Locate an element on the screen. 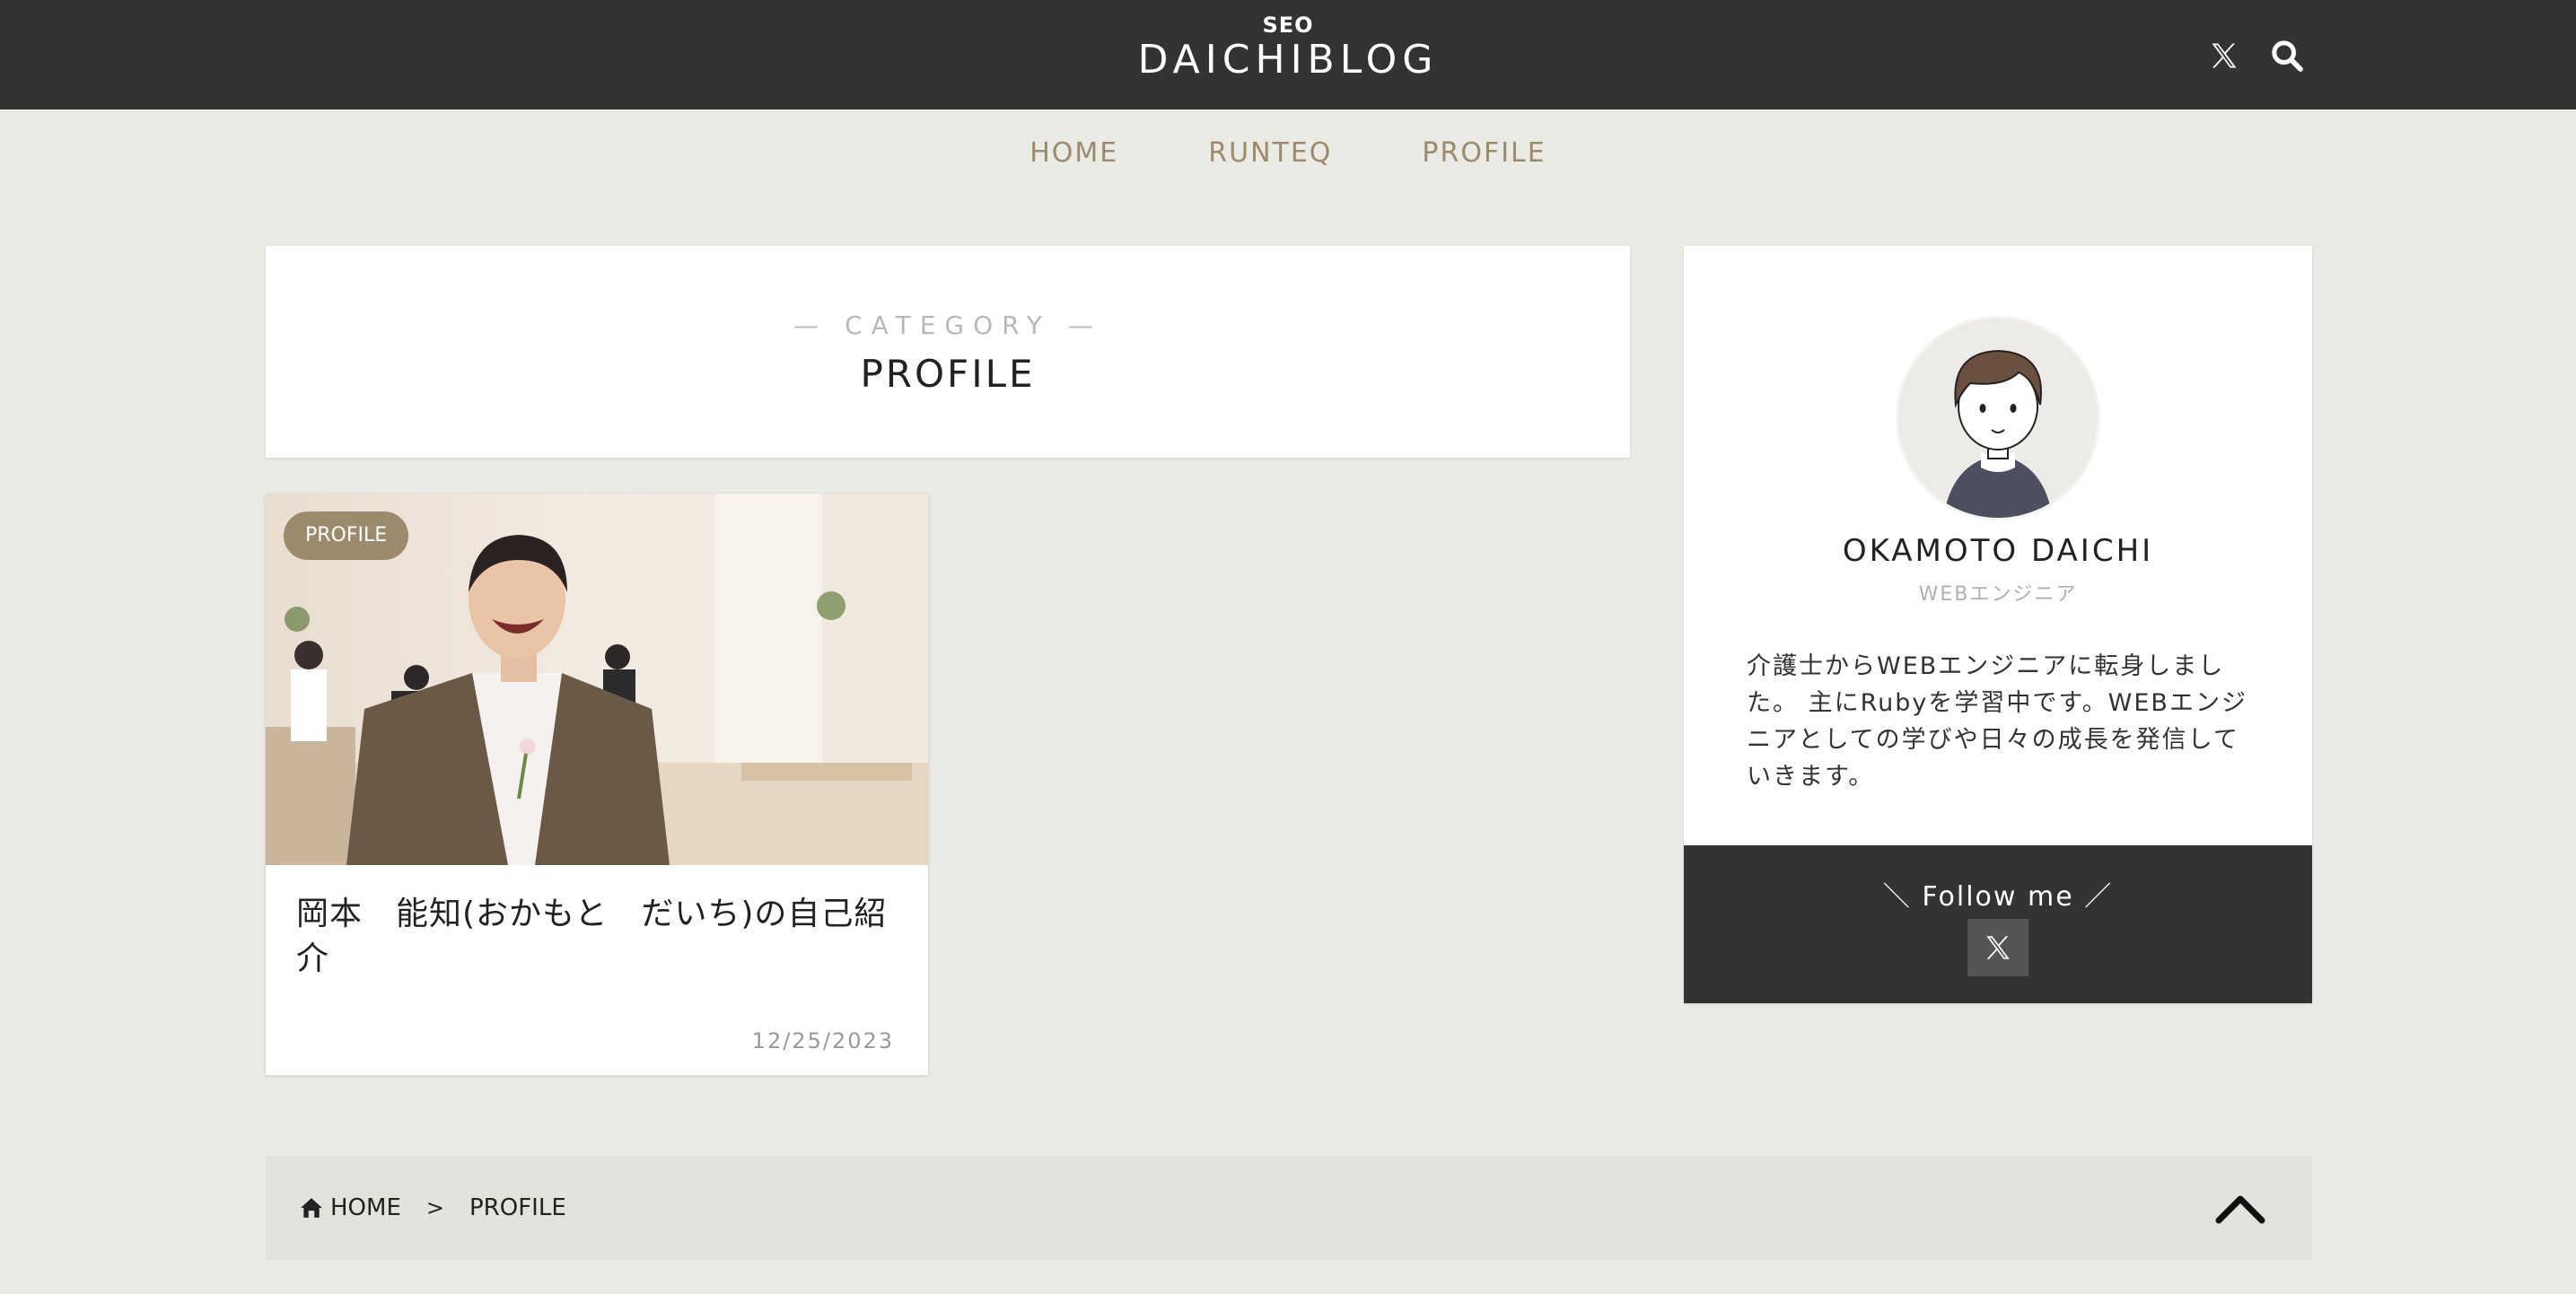 The width and height of the screenshot is (2576, 1294). post-date: 12/25/2023 is located at coordinates (822, 1041).